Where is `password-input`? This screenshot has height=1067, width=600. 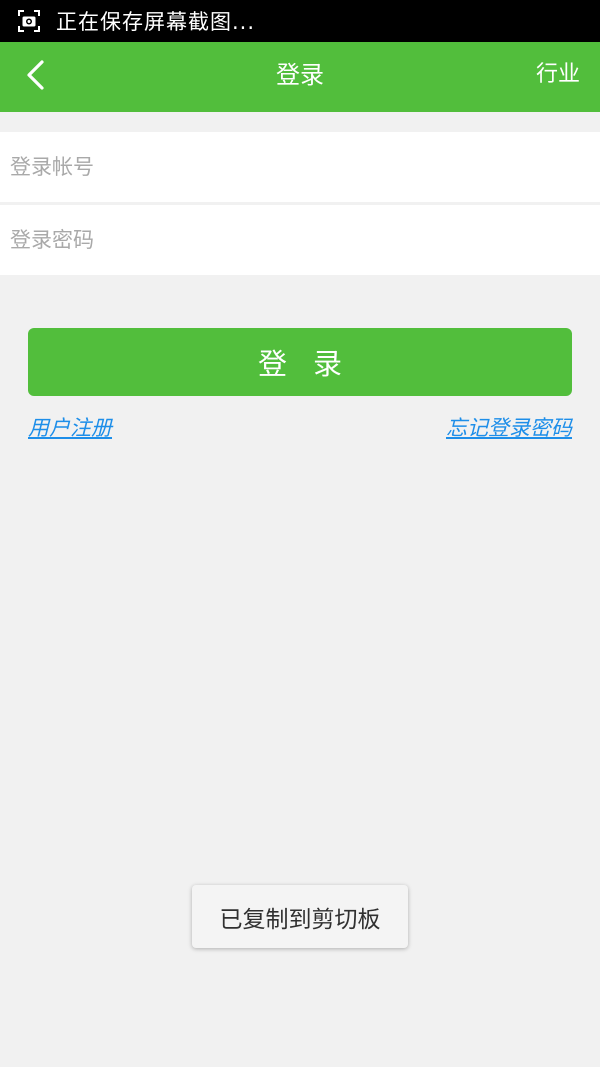
password-input is located at coordinates (300, 240).